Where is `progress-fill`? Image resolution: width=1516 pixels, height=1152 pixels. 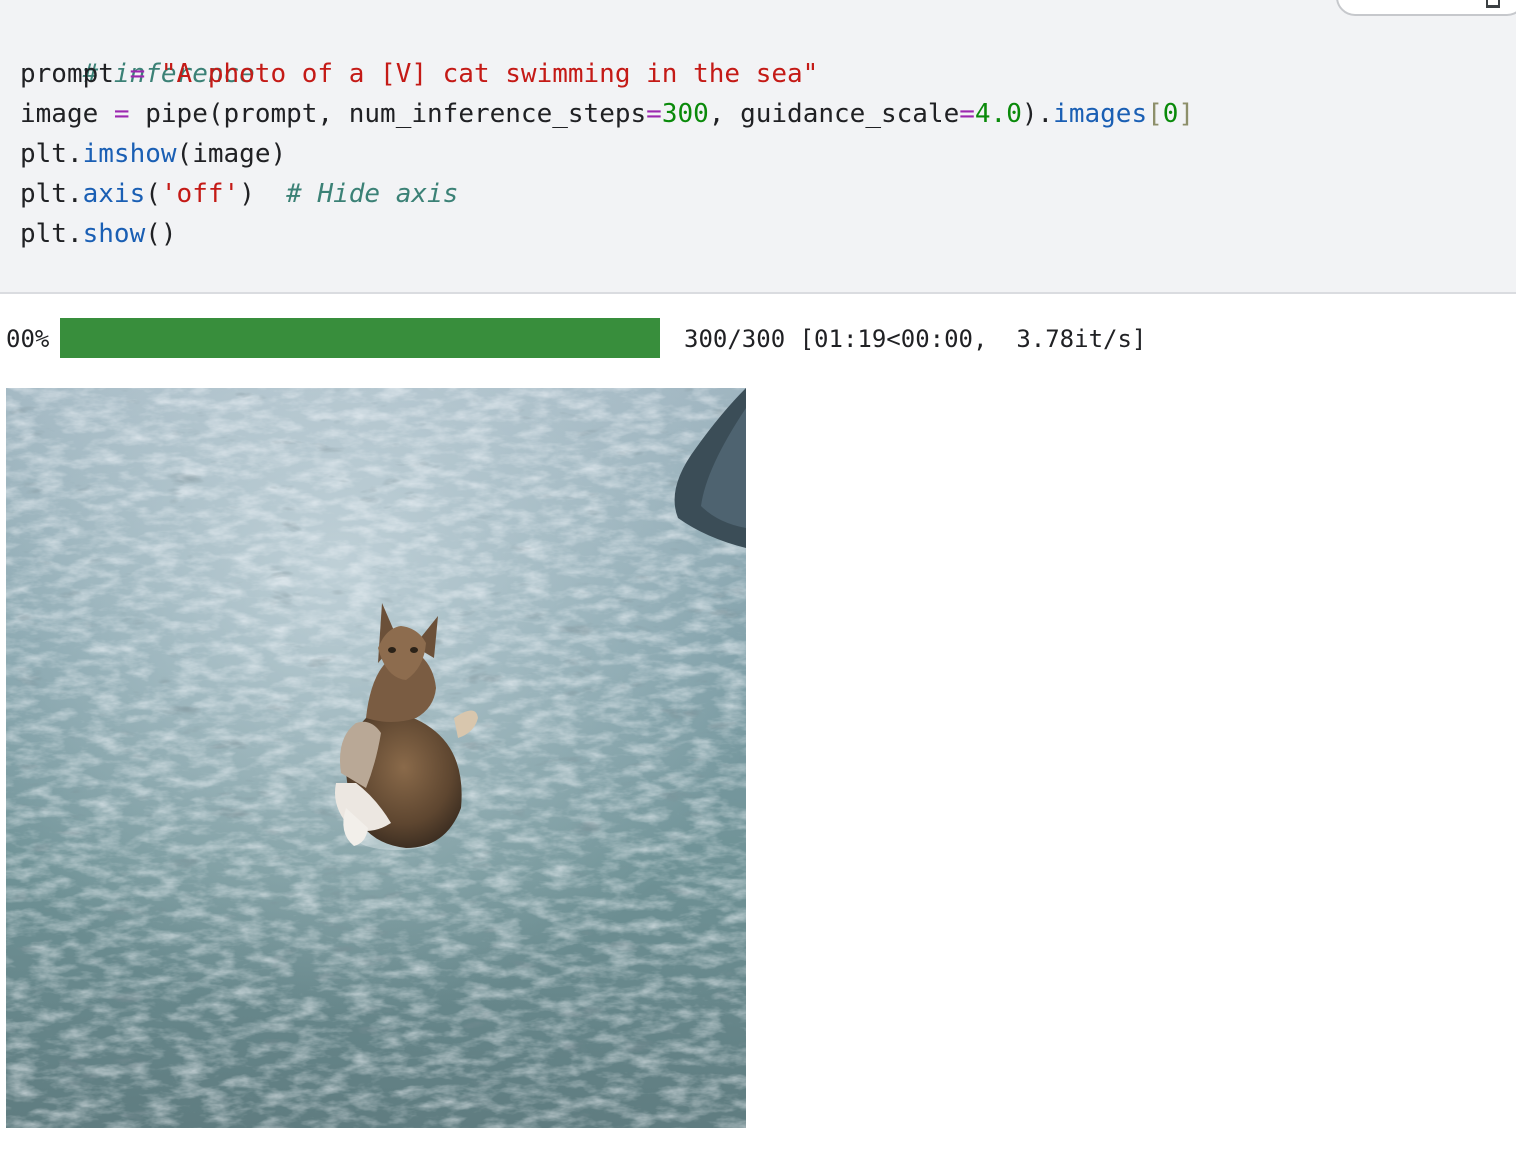 progress-fill is located at coordinates (360, 338).